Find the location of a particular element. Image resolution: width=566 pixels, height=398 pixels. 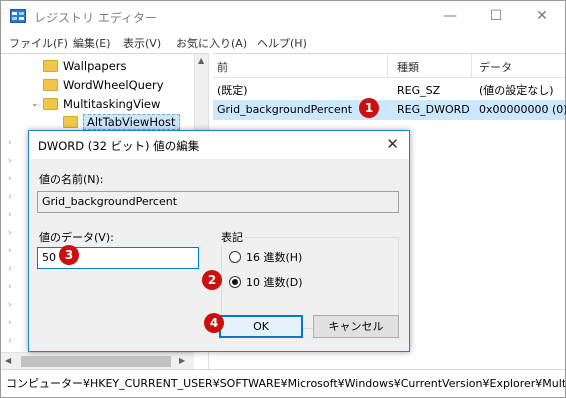

tree-item-alttabviewhost: AltTabViewHost is located at coordinates (121, 122).